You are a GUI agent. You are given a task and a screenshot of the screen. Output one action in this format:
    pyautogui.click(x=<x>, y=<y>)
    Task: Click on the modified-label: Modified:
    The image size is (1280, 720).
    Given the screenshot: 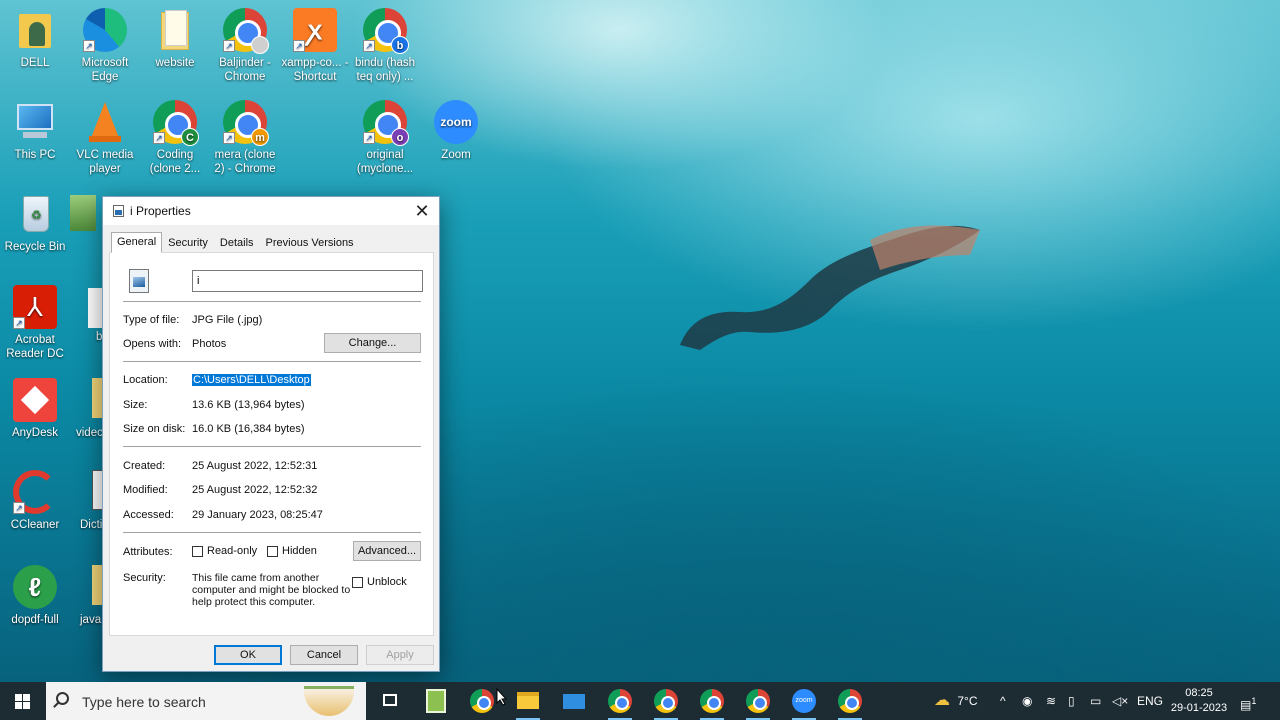 What is the action you would take?
    pyautogui.click(x=145, y=490)
    